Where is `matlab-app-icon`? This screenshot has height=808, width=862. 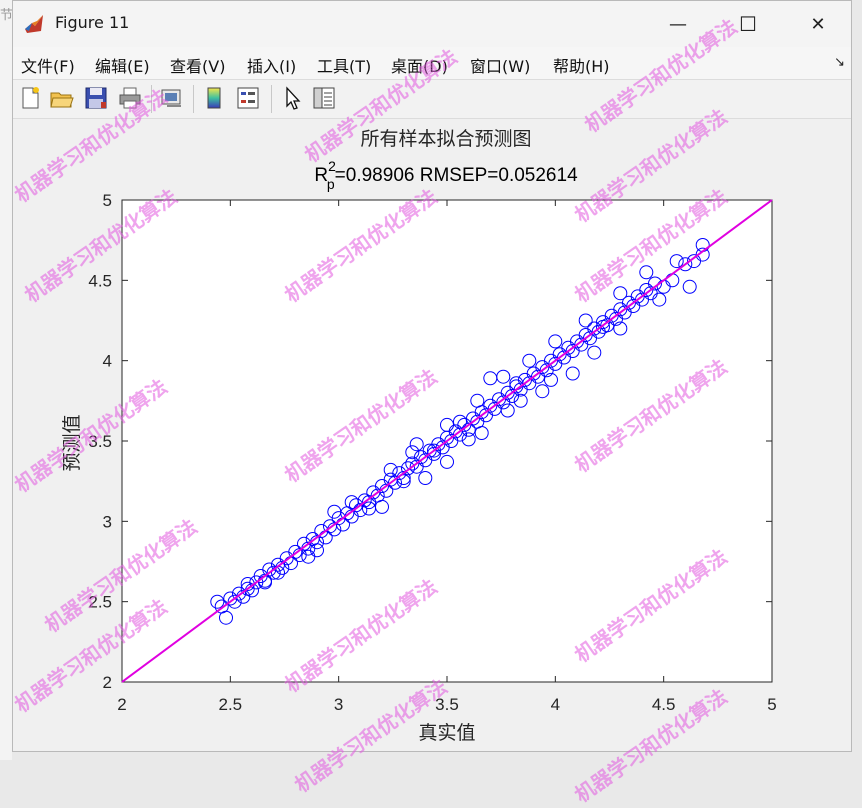 matlab-app-icon is located at coordinates (34, 24).